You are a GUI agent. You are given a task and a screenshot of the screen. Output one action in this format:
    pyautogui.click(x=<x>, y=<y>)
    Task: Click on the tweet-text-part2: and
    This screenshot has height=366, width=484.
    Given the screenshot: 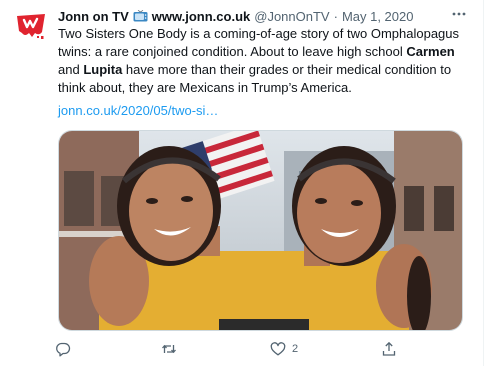 What is the action you would take?
    pyautogui.click(x=71, y=69)
    